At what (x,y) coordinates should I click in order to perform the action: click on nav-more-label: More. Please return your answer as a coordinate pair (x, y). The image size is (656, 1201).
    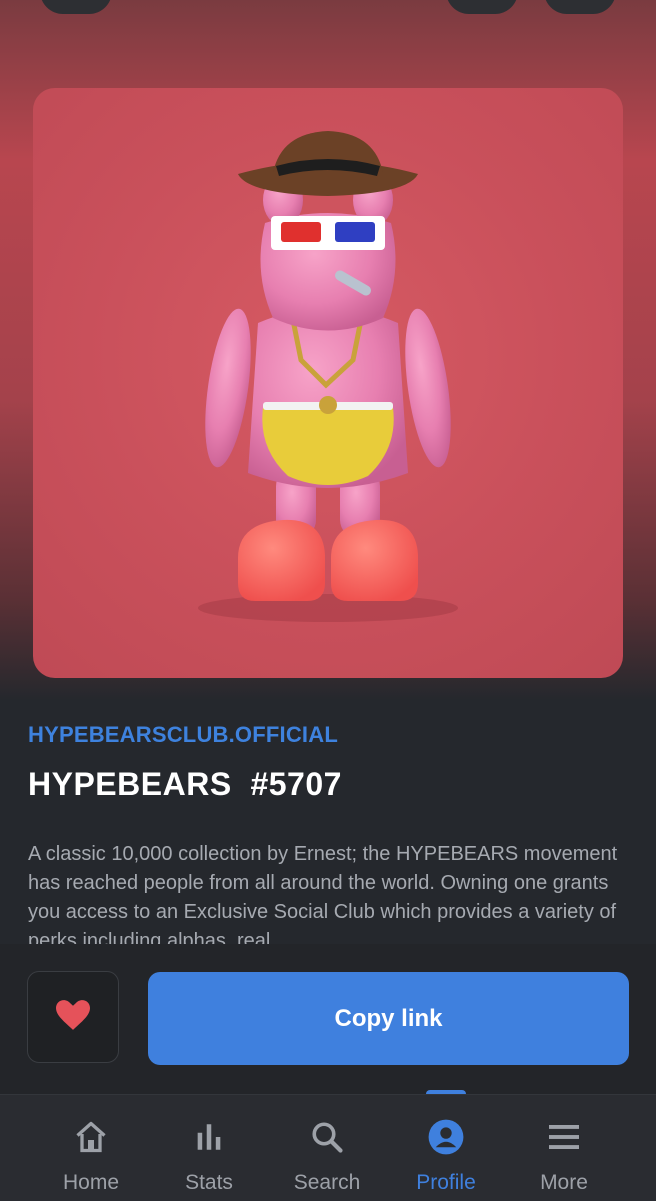
    Looking at the image, I should click on (564, 1182).